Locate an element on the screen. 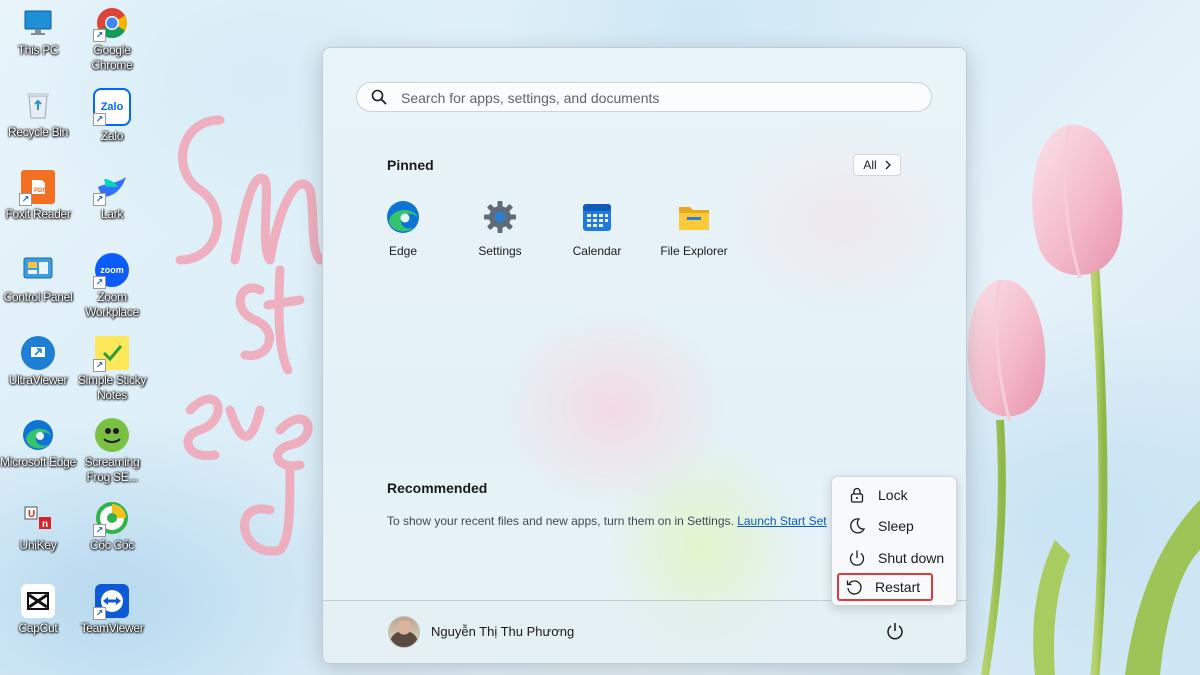 The image size is (1200, 675). monitor-icon is located at coordinates (38, 23).